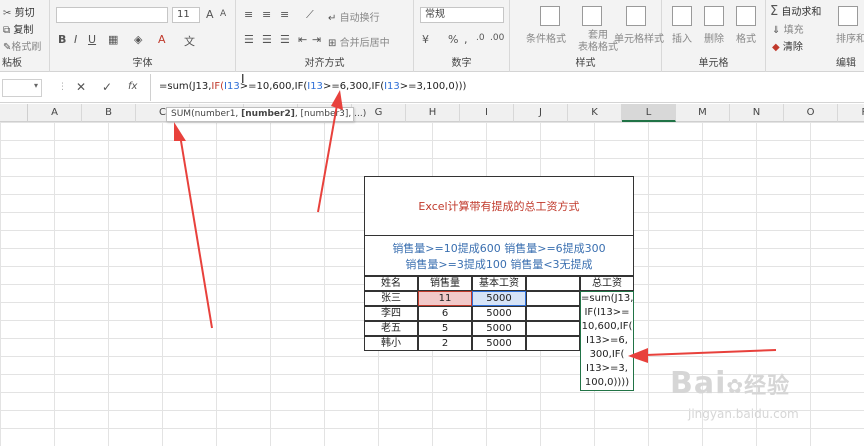  Describe the element at coordinates (607, 283) in the screenshot. I see `header-cell-total: 总工资` at that location.